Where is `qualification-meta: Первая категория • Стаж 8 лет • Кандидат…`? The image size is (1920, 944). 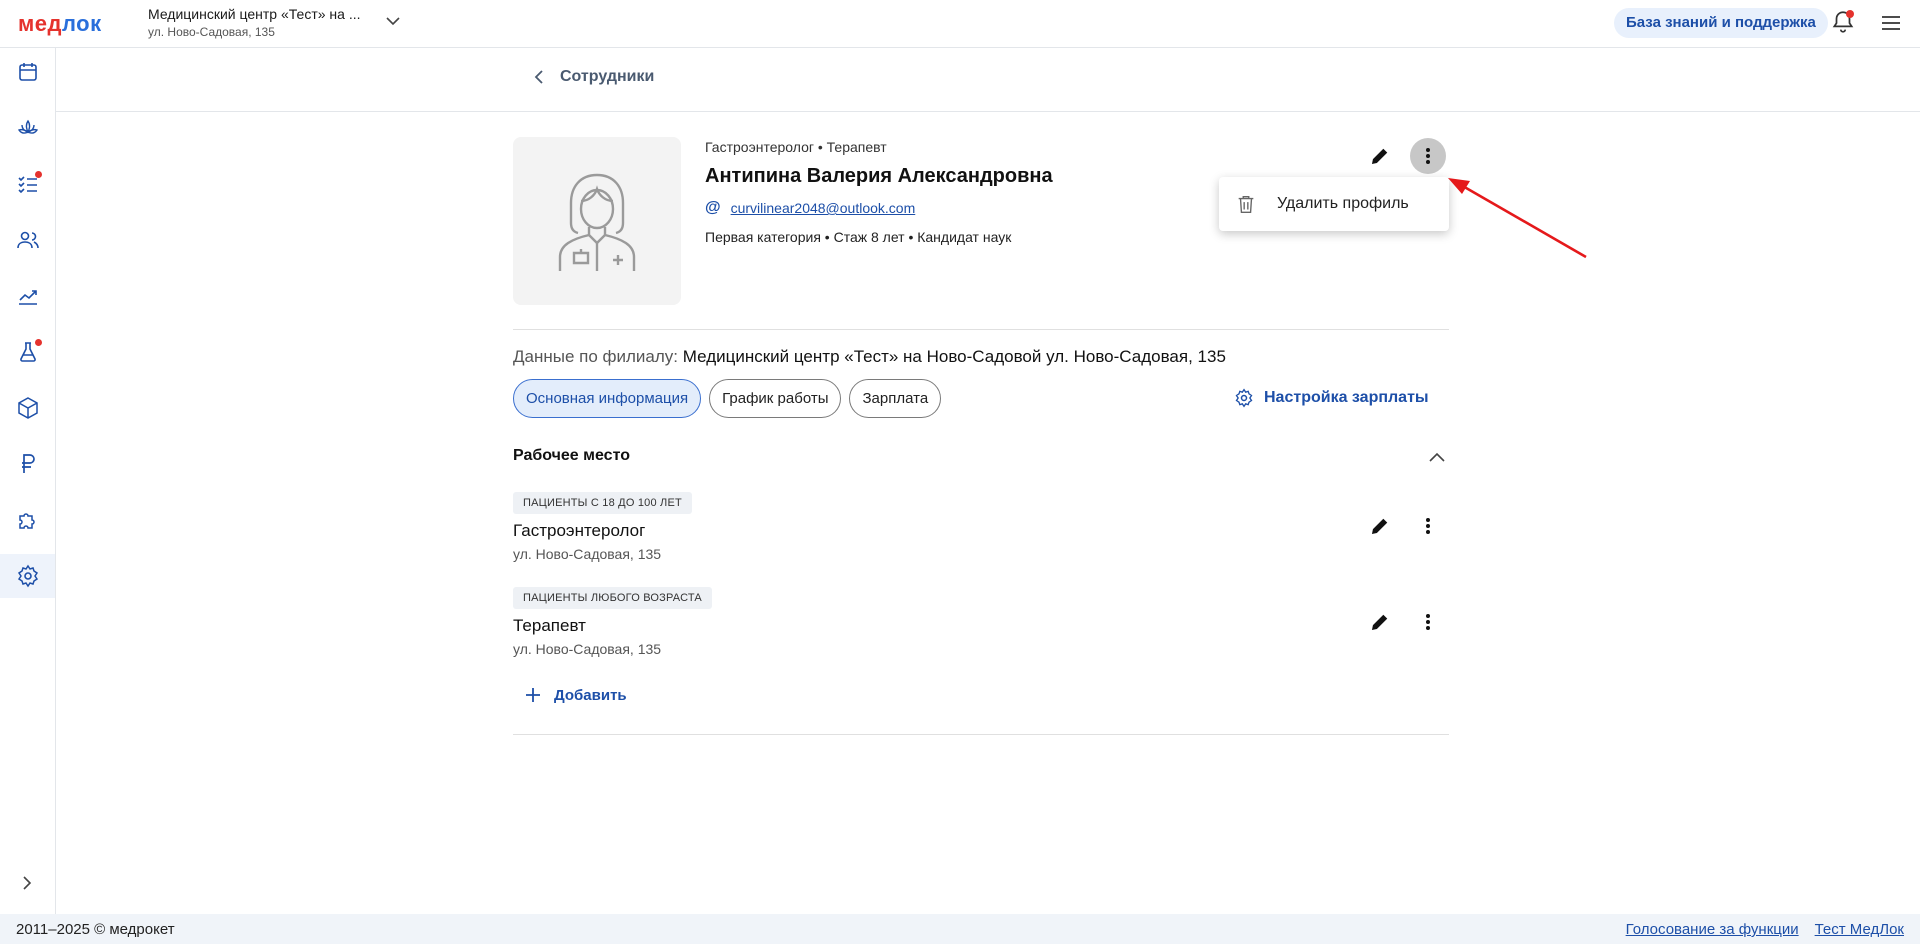
qualification-meta: Первая категория • Стаж 8 лет • Кандидат… is located at coordinates (858, 237).